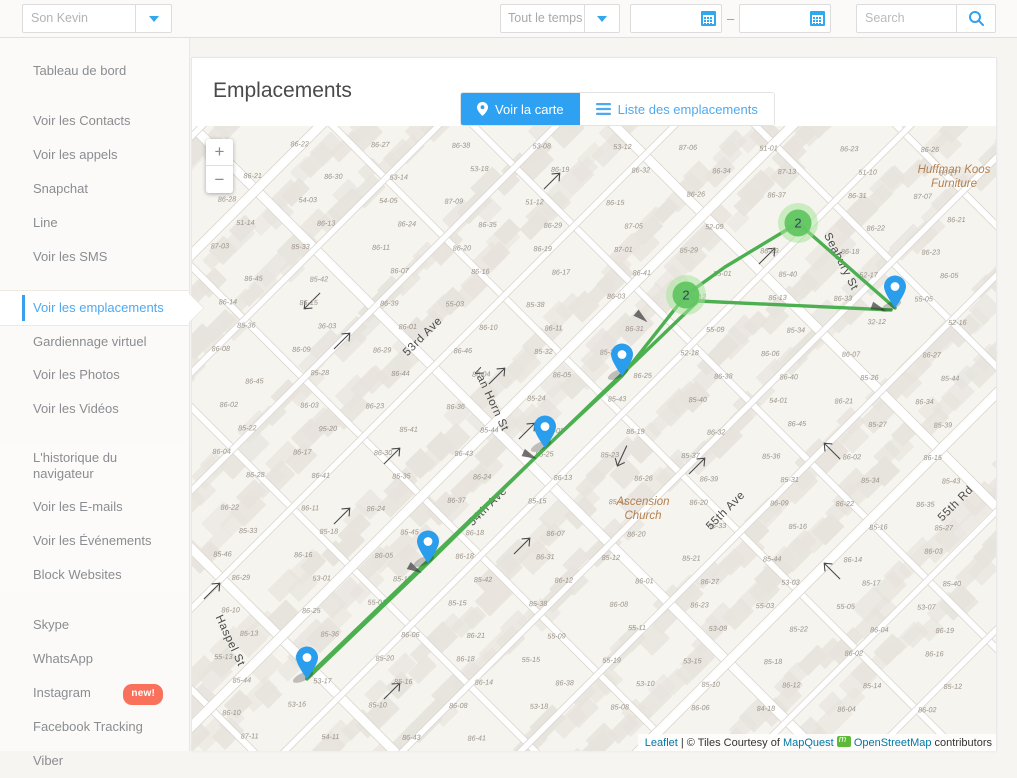  What do you see at coordinates (766, 708) in the screenshot?
I see `svg-text: 84-18` at bounding box center [766, 708].